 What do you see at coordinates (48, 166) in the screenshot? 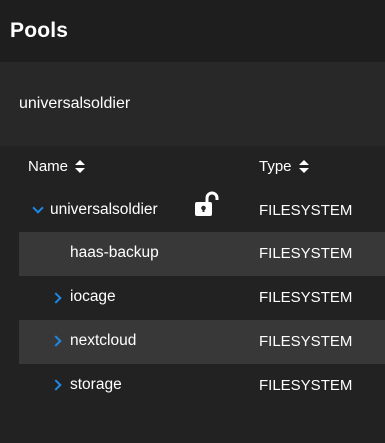
I see `column-header-name-label: Name` at bounding box center [48, 166].